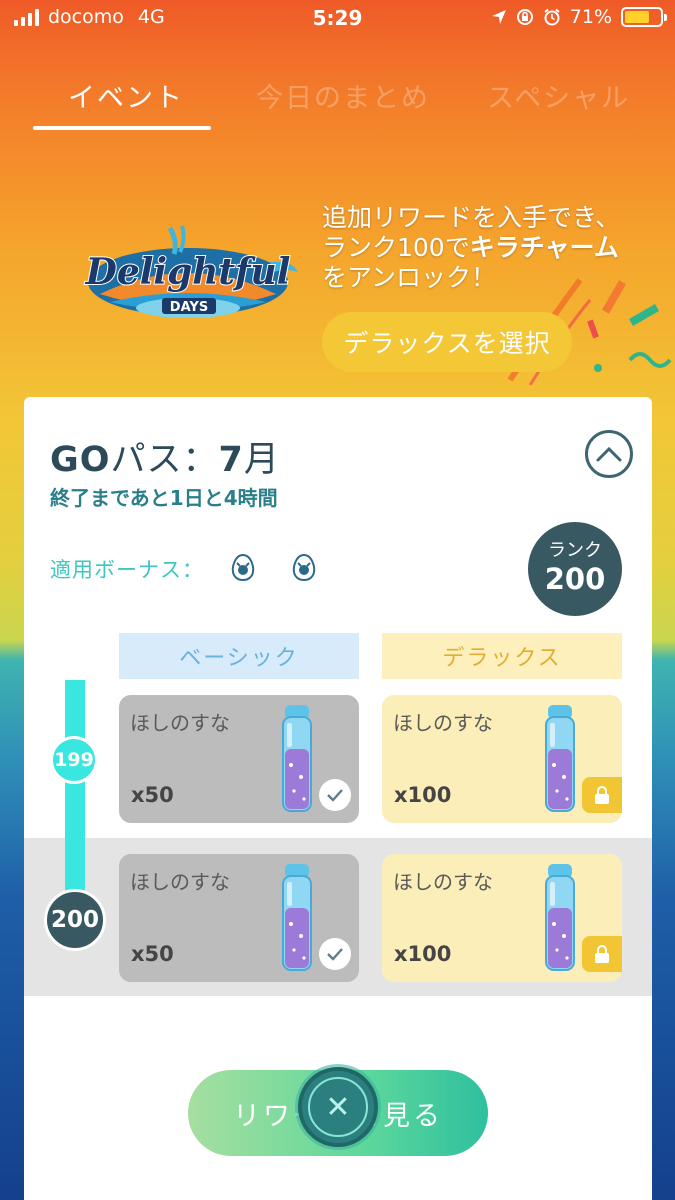  Describe the element at coordinates (122, 128) in the screenshot. I see `active-tab-indicator` at that location.